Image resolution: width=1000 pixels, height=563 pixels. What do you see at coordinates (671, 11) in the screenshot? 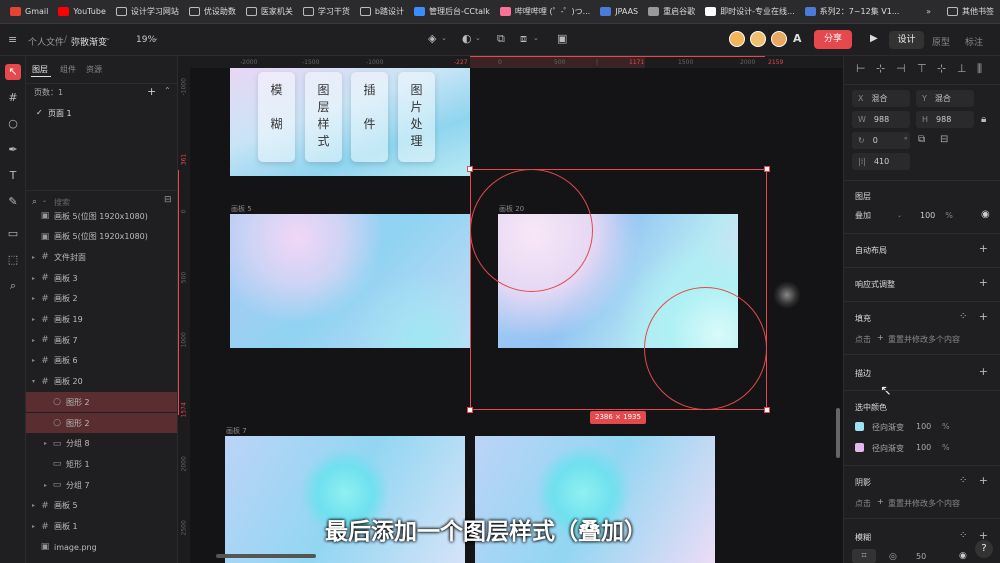
I see `bookmark-item: 重启谷歌` at bounding box center [671, 11].